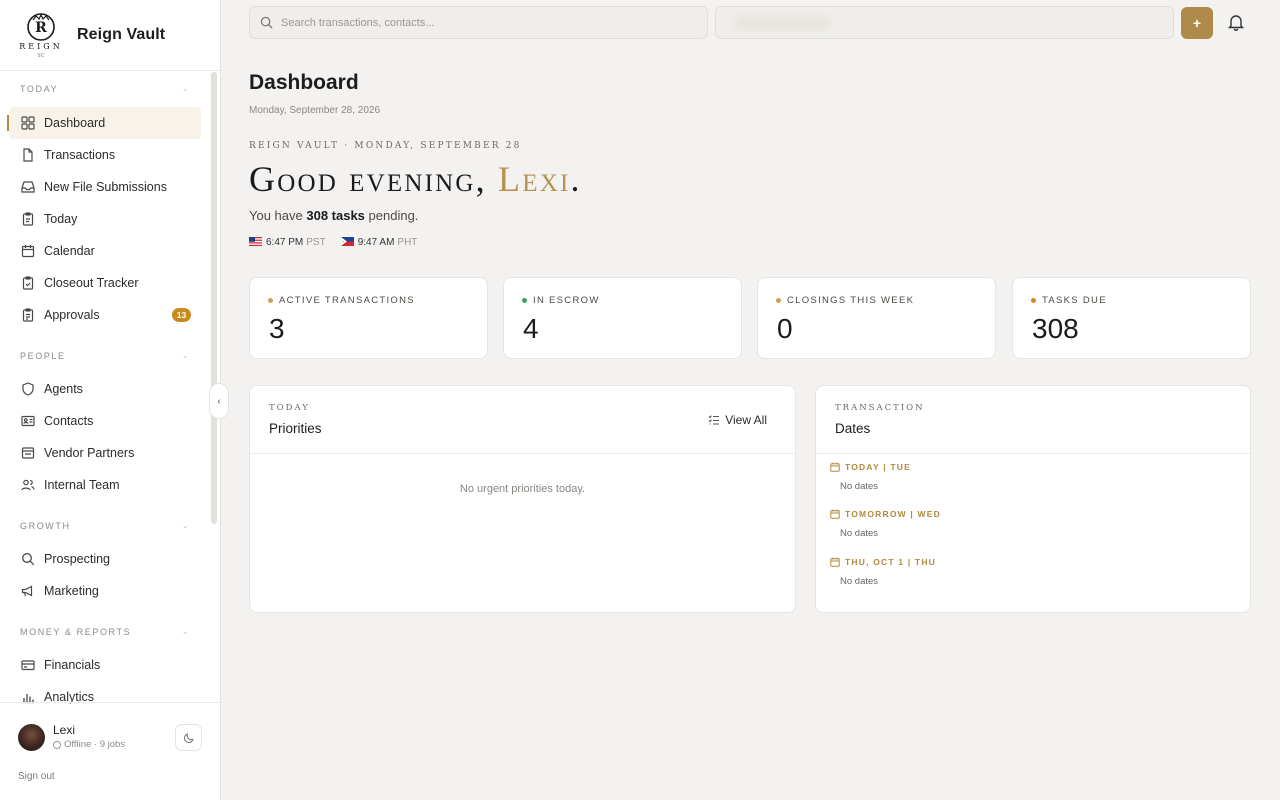  I want to click on view-all-label: View All, so click(746, 420).